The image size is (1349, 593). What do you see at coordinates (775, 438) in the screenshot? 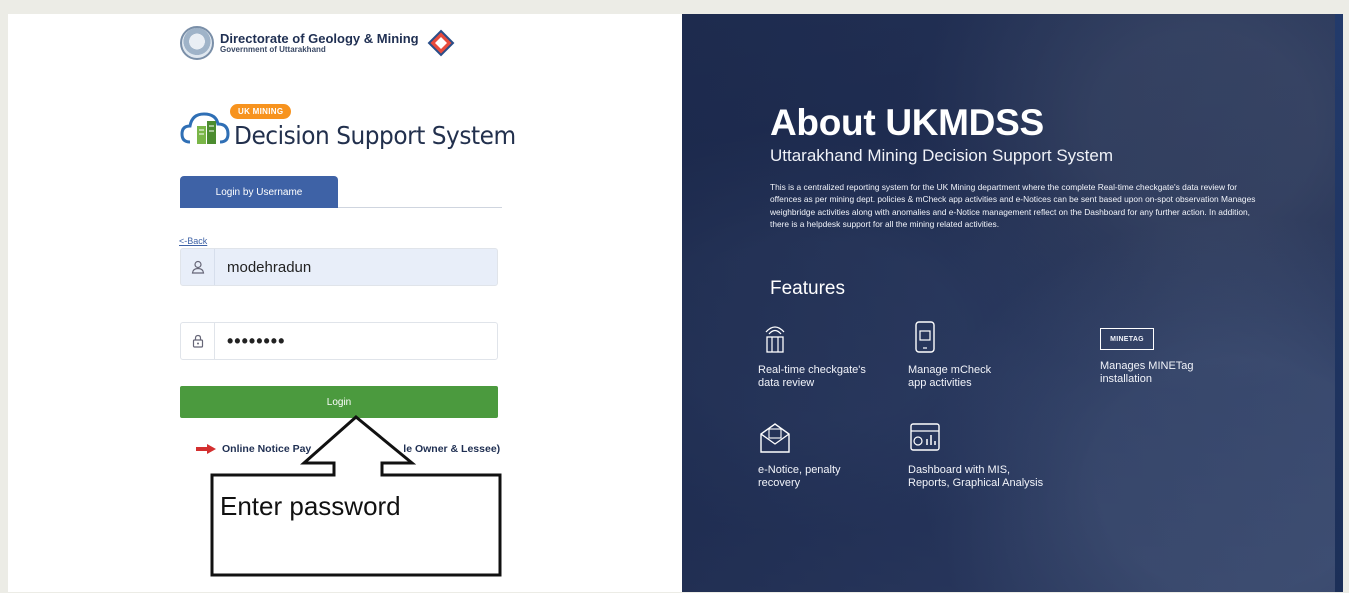
I see `envelope-notice-icon` at bounding box center [775, 438].